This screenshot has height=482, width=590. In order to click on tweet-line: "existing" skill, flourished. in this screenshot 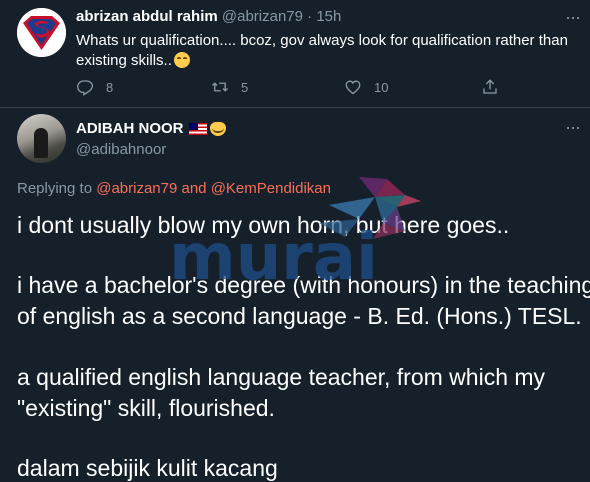, I will do `click(146, 408)`.